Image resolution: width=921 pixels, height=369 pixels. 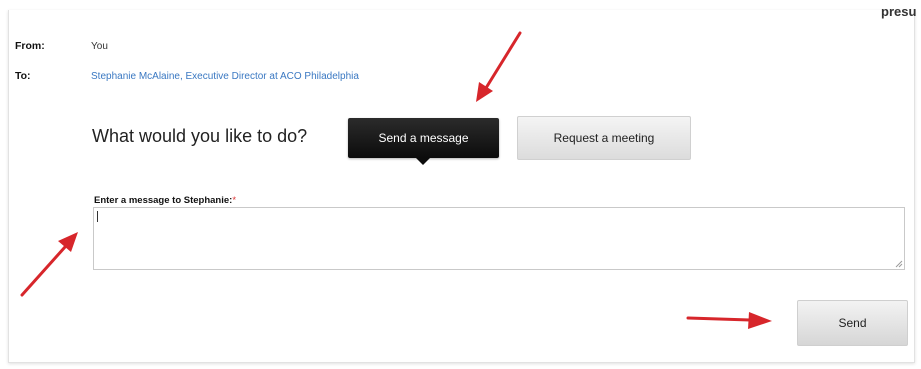 What do you see at coordinates (99, 46) in the screenshot?
I see `from-value: You` at bounding box center [99, 46].